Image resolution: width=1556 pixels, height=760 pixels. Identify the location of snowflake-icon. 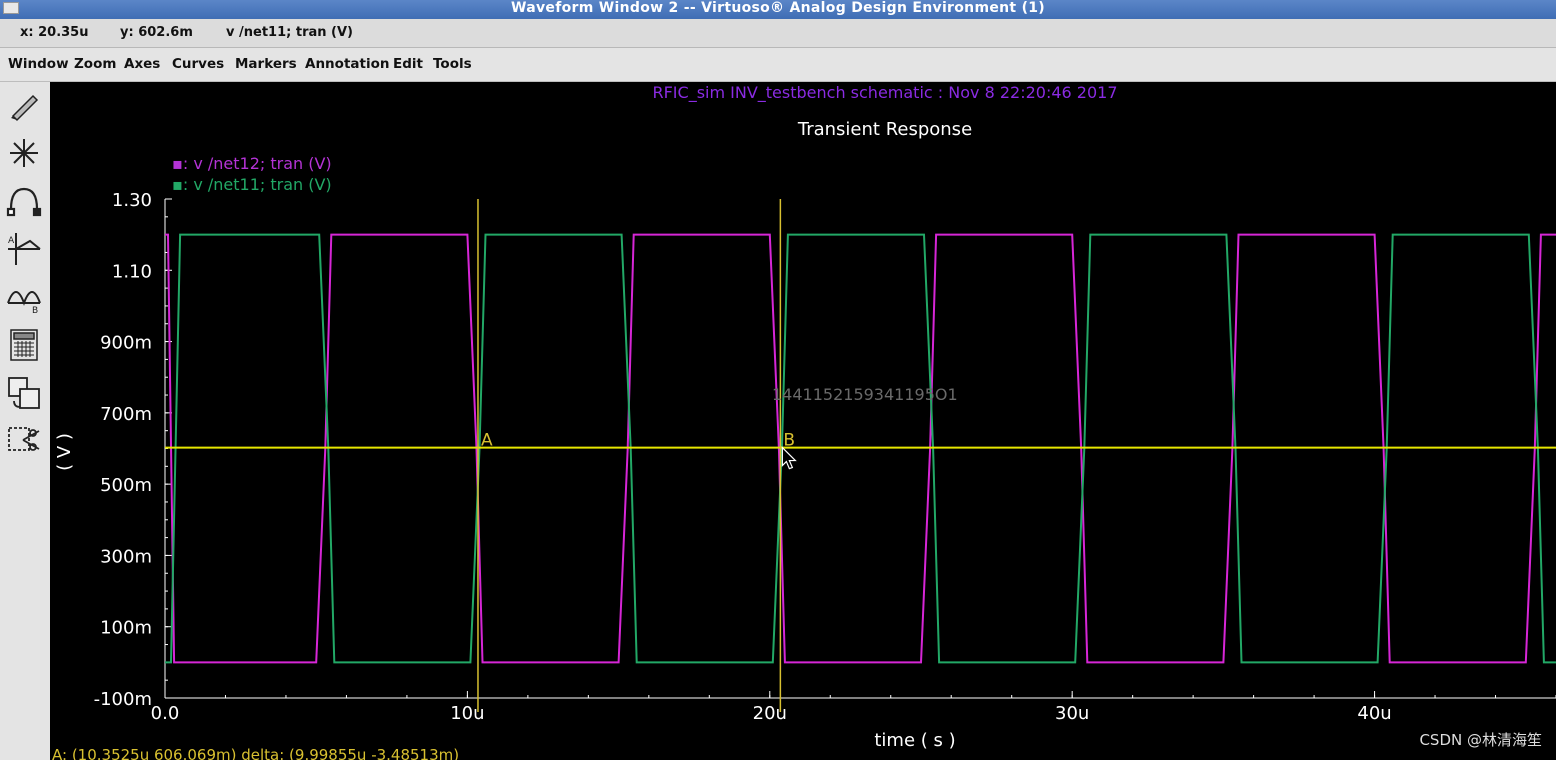
(24, 153).